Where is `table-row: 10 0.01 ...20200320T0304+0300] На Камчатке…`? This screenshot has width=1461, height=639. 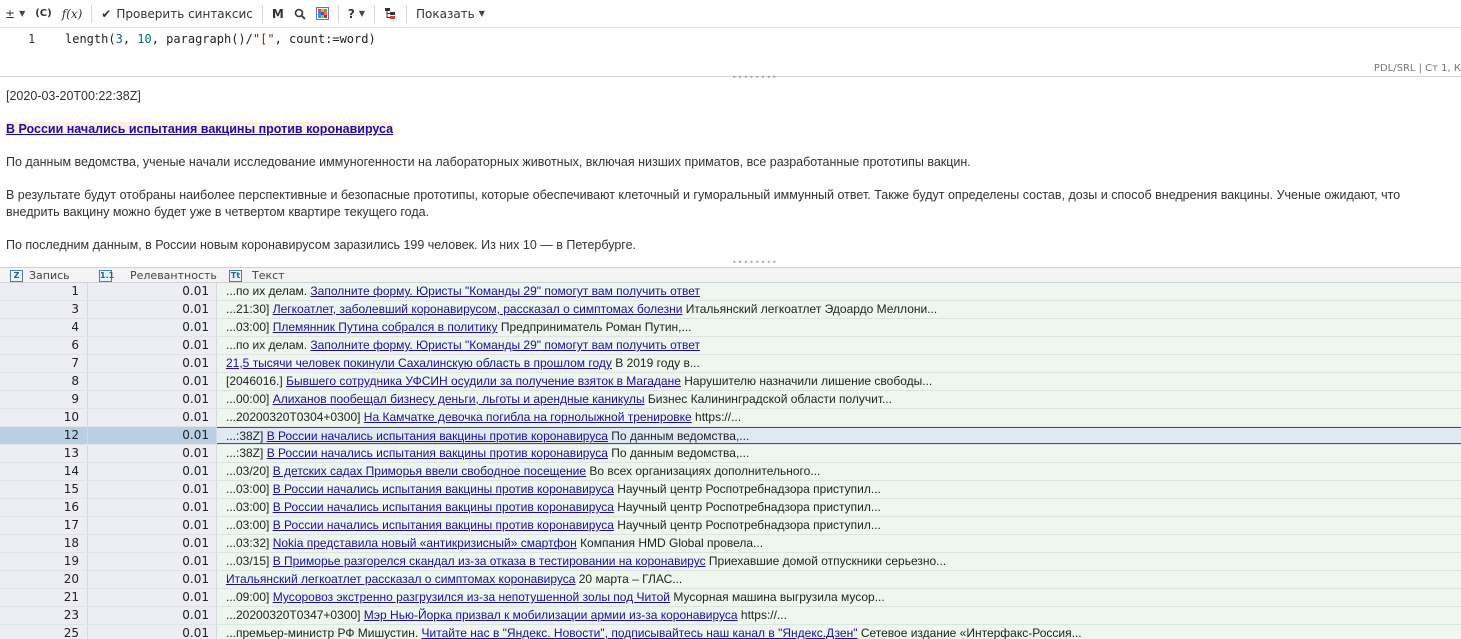 table-row: 10 0.01 ...20200320T0304+0300] На Камчатке… is located at coordinates (730, 418).